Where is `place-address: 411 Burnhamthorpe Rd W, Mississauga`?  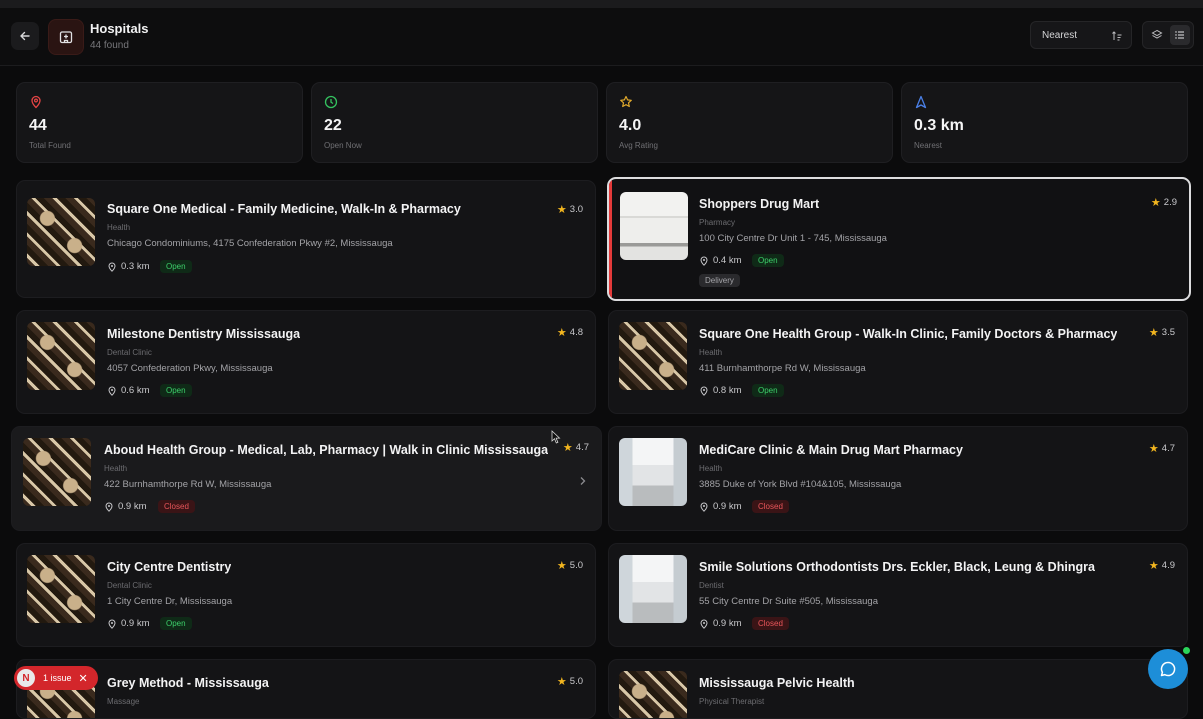
place-address: 411 Burnhamthorpe Rd W, Mississauga is located at coordinates (782, 368).